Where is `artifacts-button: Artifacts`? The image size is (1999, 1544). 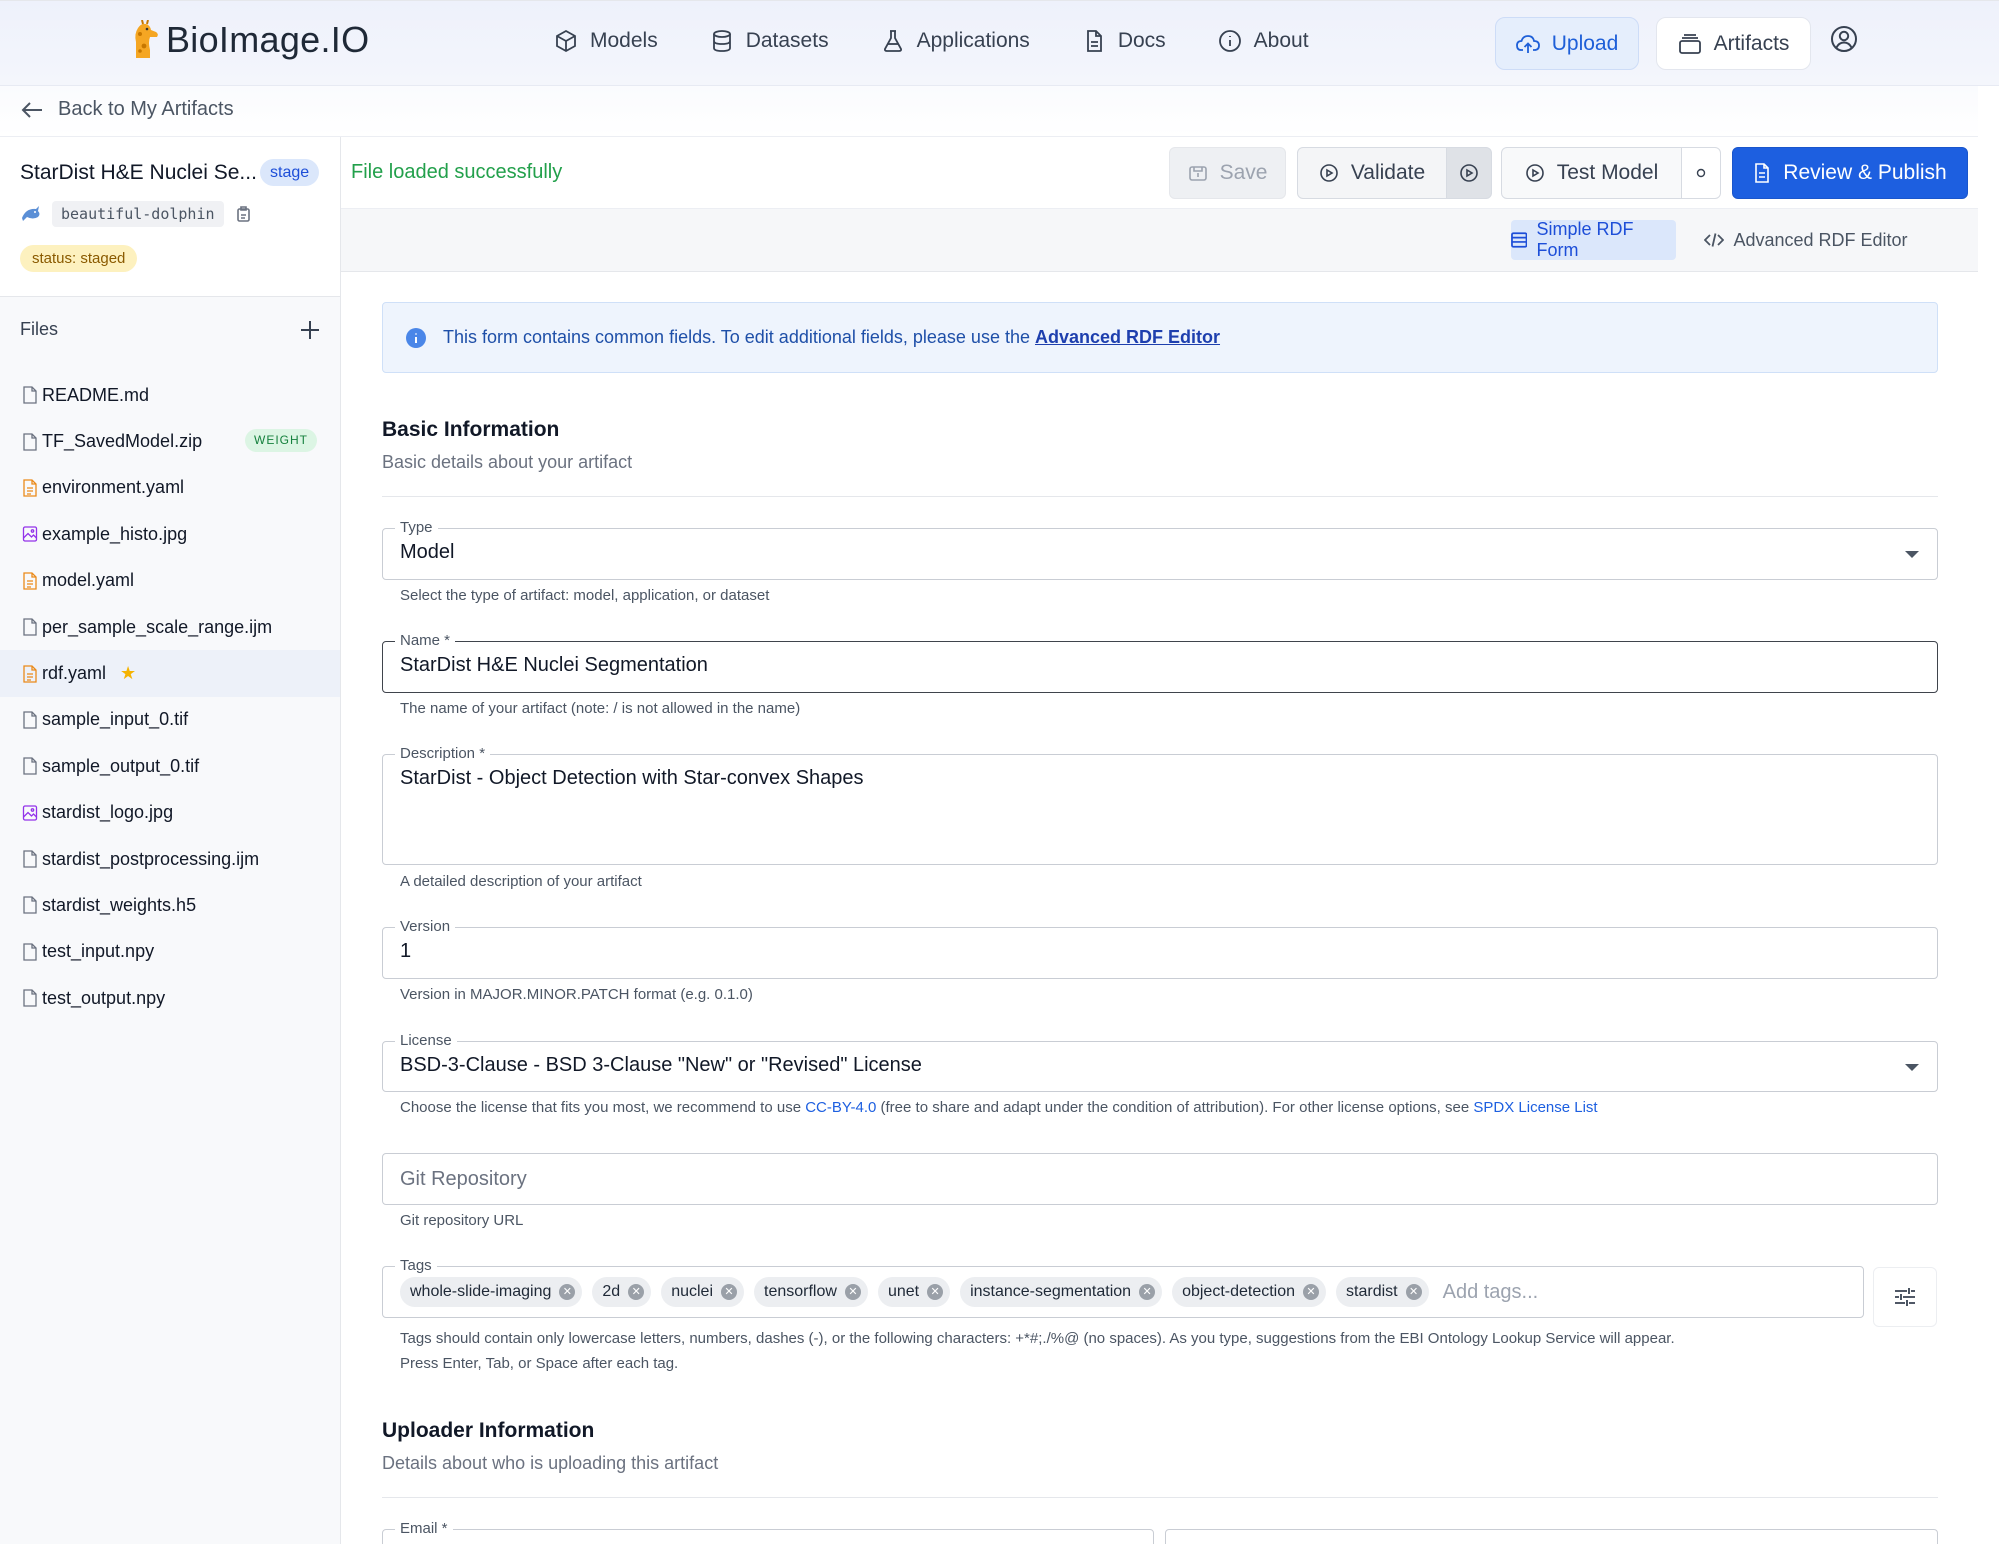 artifacts-button: Artifacts is located at coordinates (1733, 43).